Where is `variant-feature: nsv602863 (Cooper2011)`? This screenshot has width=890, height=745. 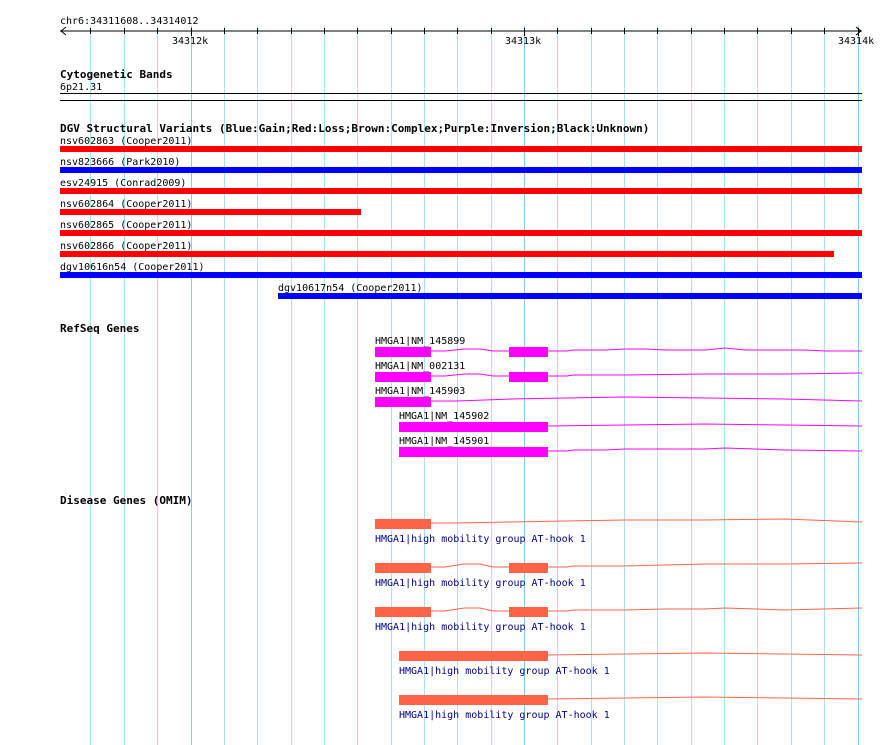 variant-feature: nsv602863 (Cooper2011) is located at coordinates (461, 144).